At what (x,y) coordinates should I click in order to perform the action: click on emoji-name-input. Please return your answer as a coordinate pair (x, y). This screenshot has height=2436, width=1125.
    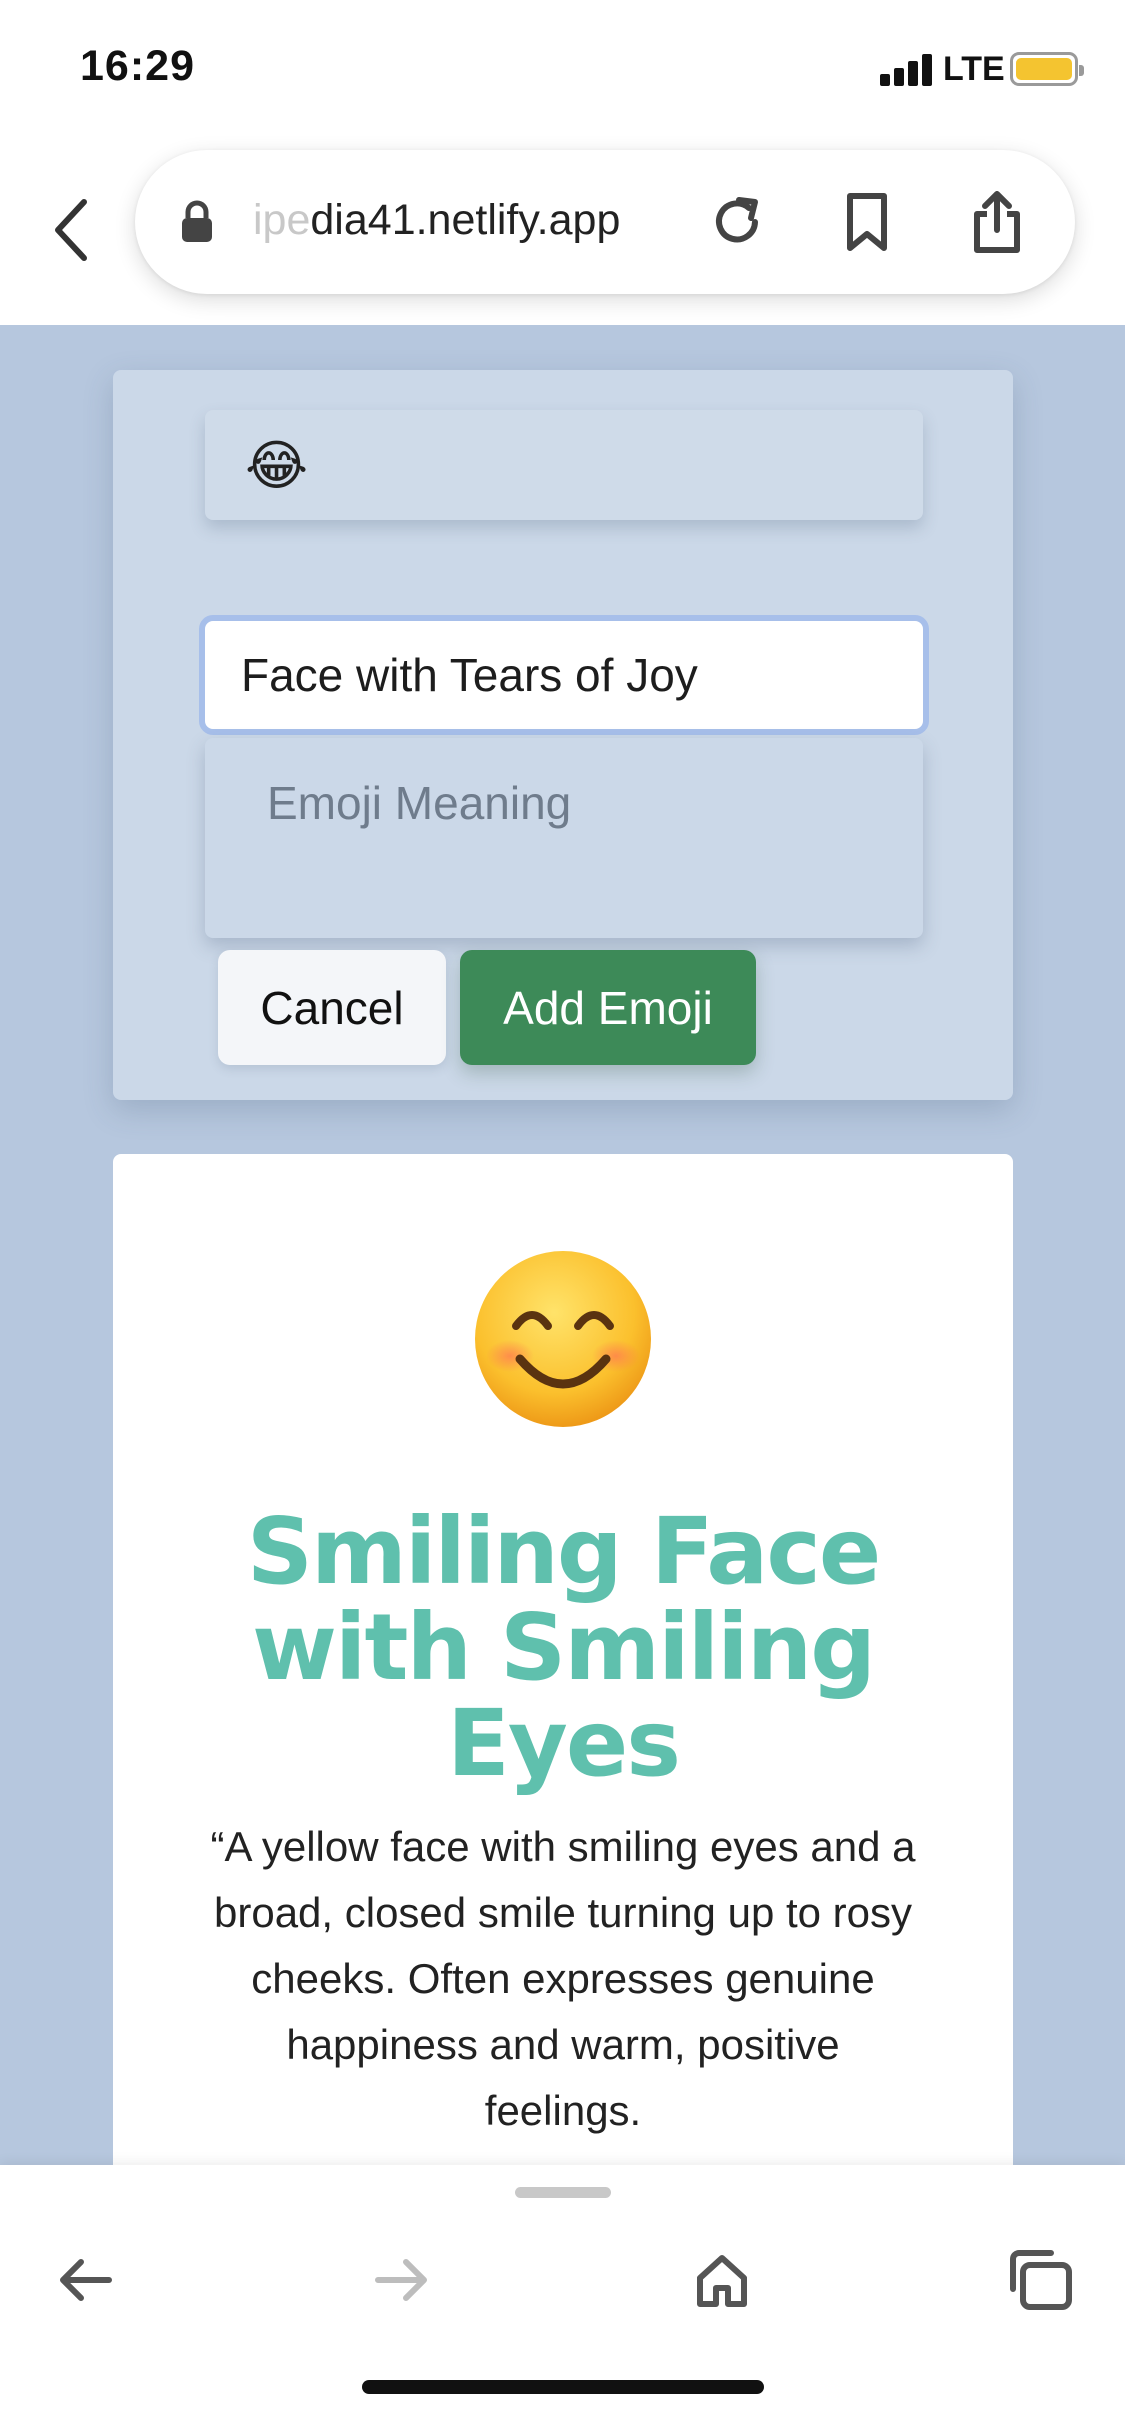
    Looking at the image, I should click on (564, 675).